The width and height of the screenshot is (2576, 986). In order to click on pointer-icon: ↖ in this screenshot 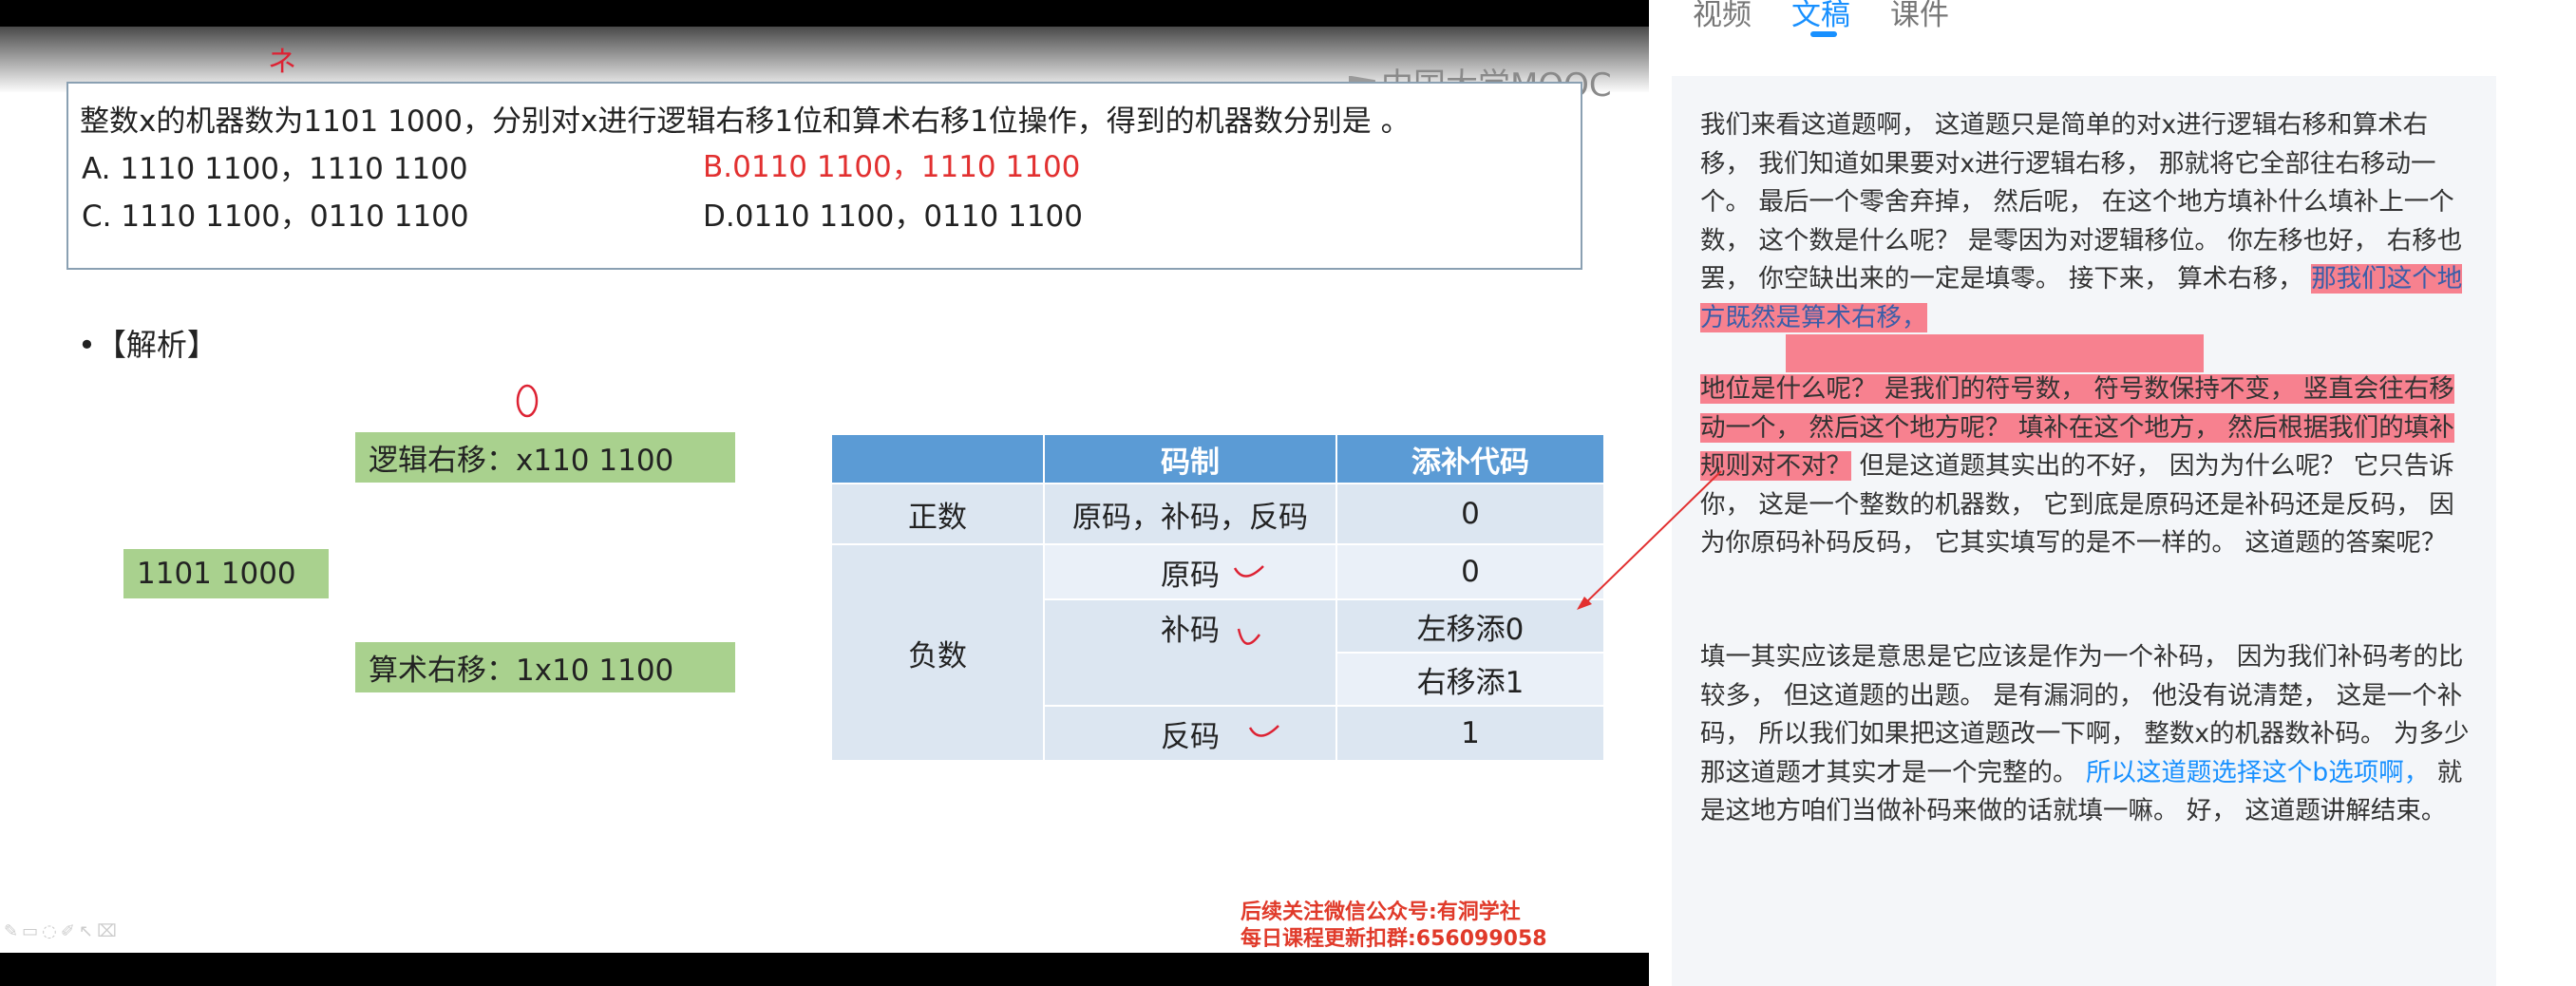, I will do `click(88, 931)`.